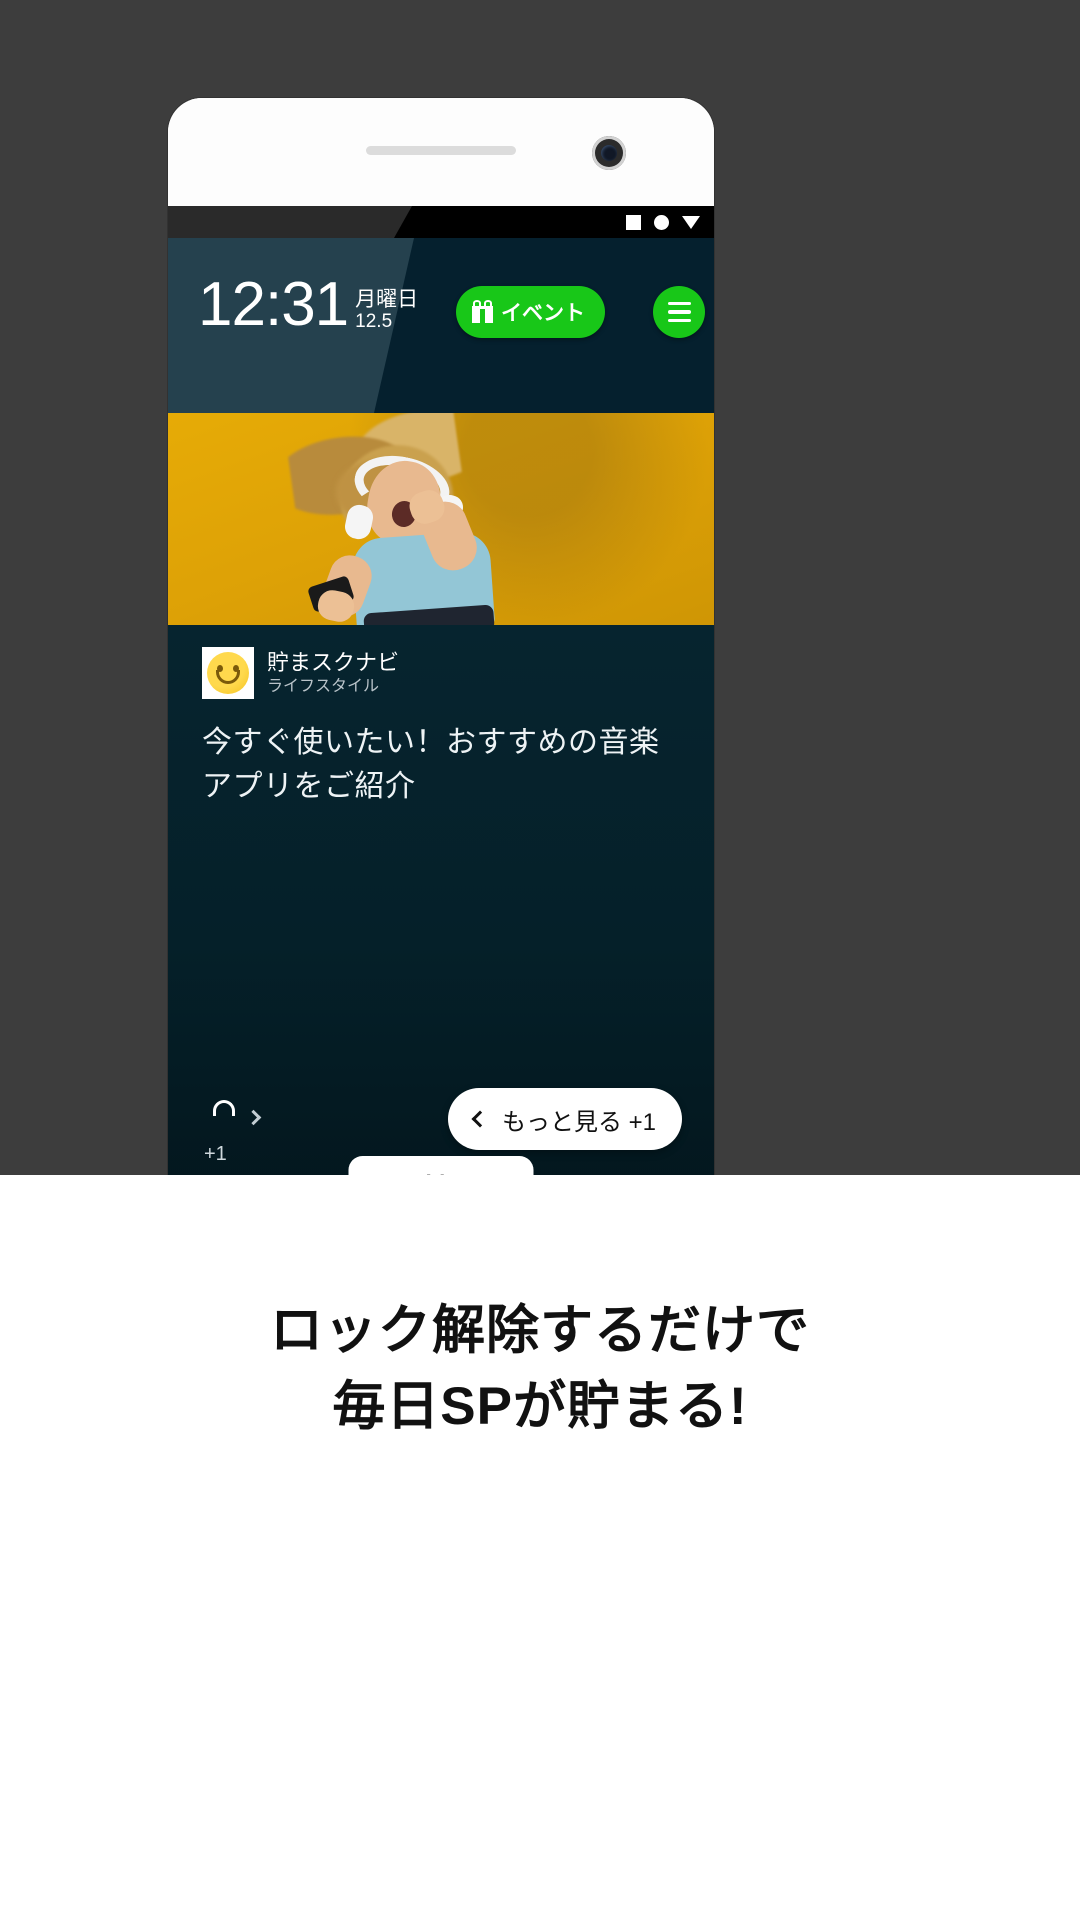 This screenshot has width=1080, height=1920. What do you see at coordinates (441, 325) in the screenshot?
I see `lockscreen-header: 12:31 月曜日 12.5 イベント` at bounding box center [441, 325].